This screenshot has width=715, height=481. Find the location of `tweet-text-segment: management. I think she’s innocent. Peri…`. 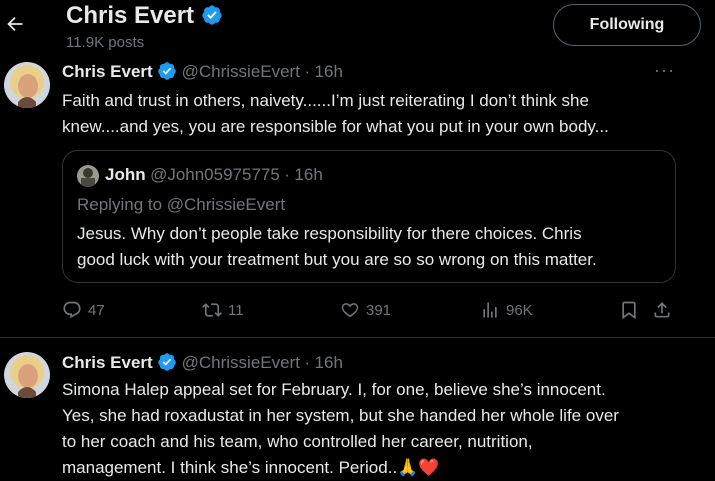

tweet-text-segment: management. I think she’s innocent. Peri… is located at coordinates (230, 467).